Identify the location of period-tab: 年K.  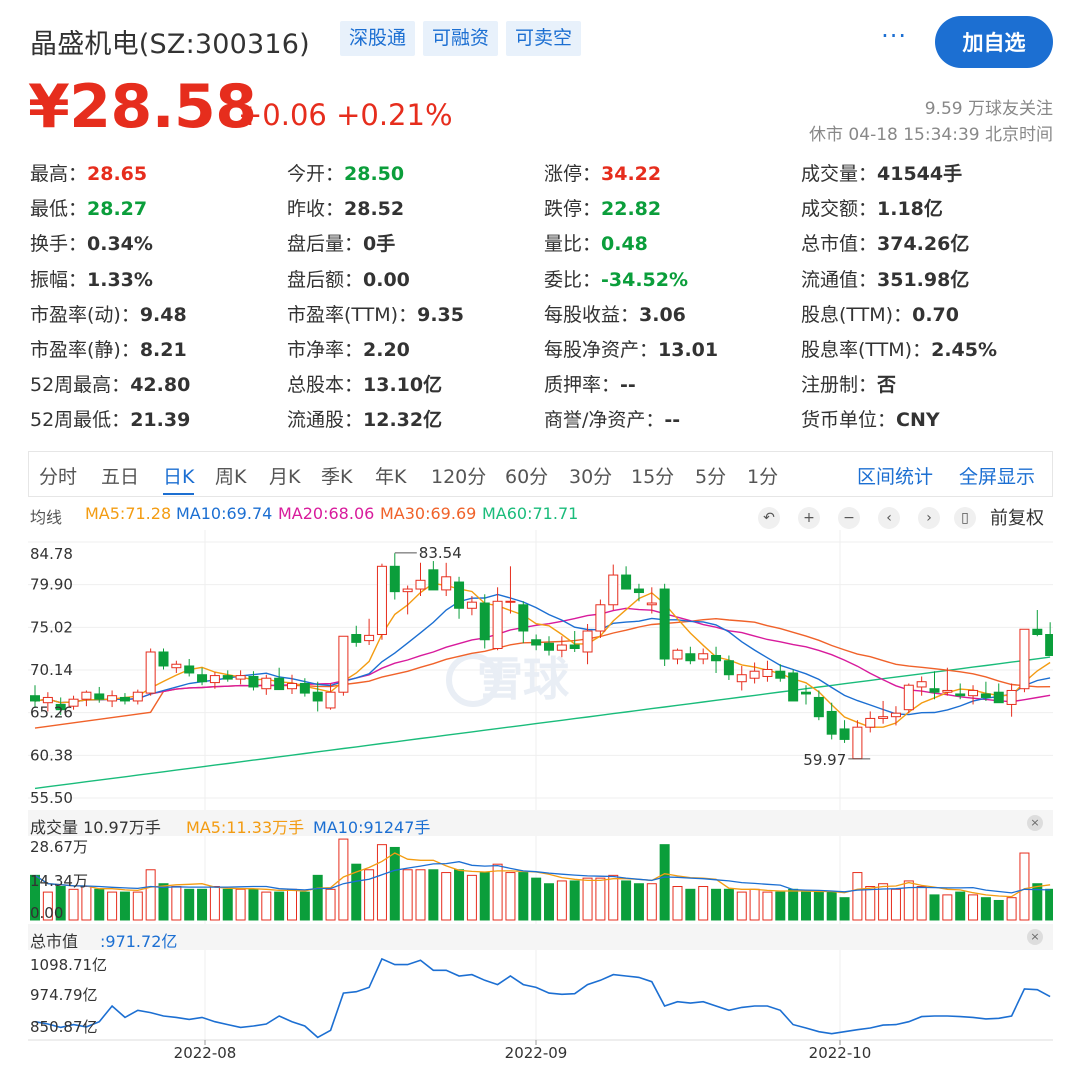
(390, 475).